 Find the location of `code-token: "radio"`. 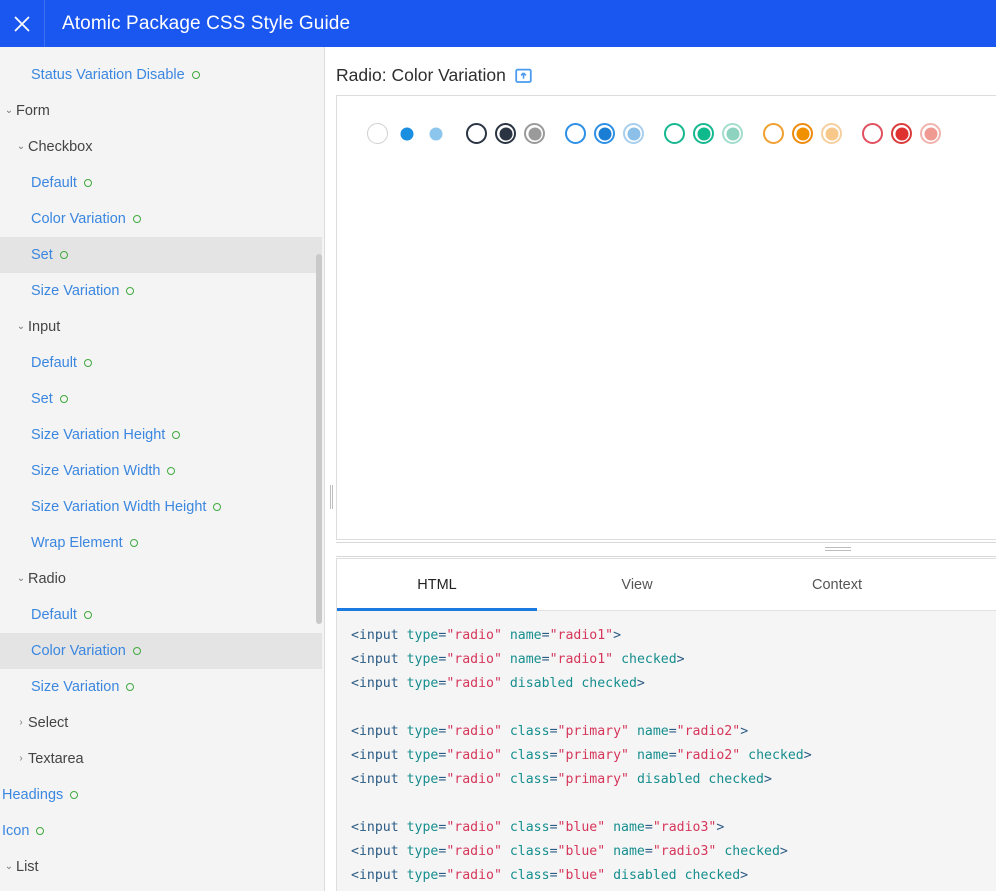

code-token: "radio" is located at coordinates (474, 755).